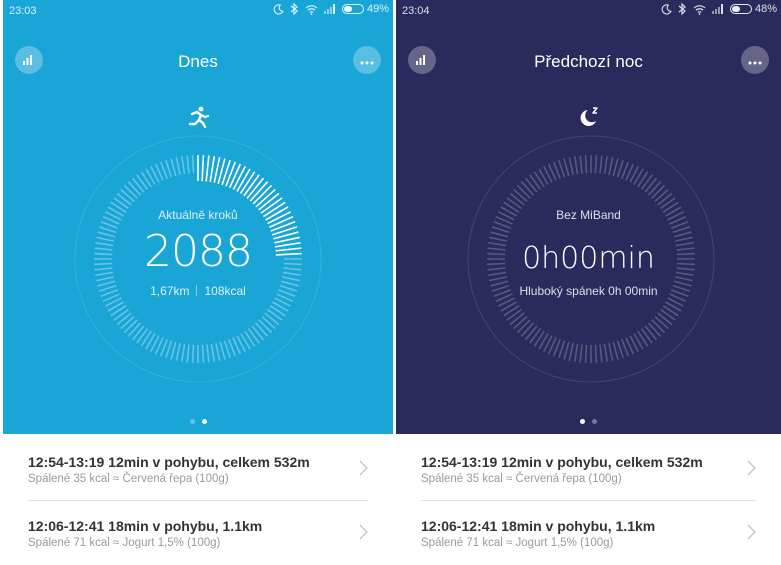 The image size is (781, 565). What do you see at coordinates (765, 9) in the screenshot?
I see `battery-percent: 48%` at bounding box center [765, 9].